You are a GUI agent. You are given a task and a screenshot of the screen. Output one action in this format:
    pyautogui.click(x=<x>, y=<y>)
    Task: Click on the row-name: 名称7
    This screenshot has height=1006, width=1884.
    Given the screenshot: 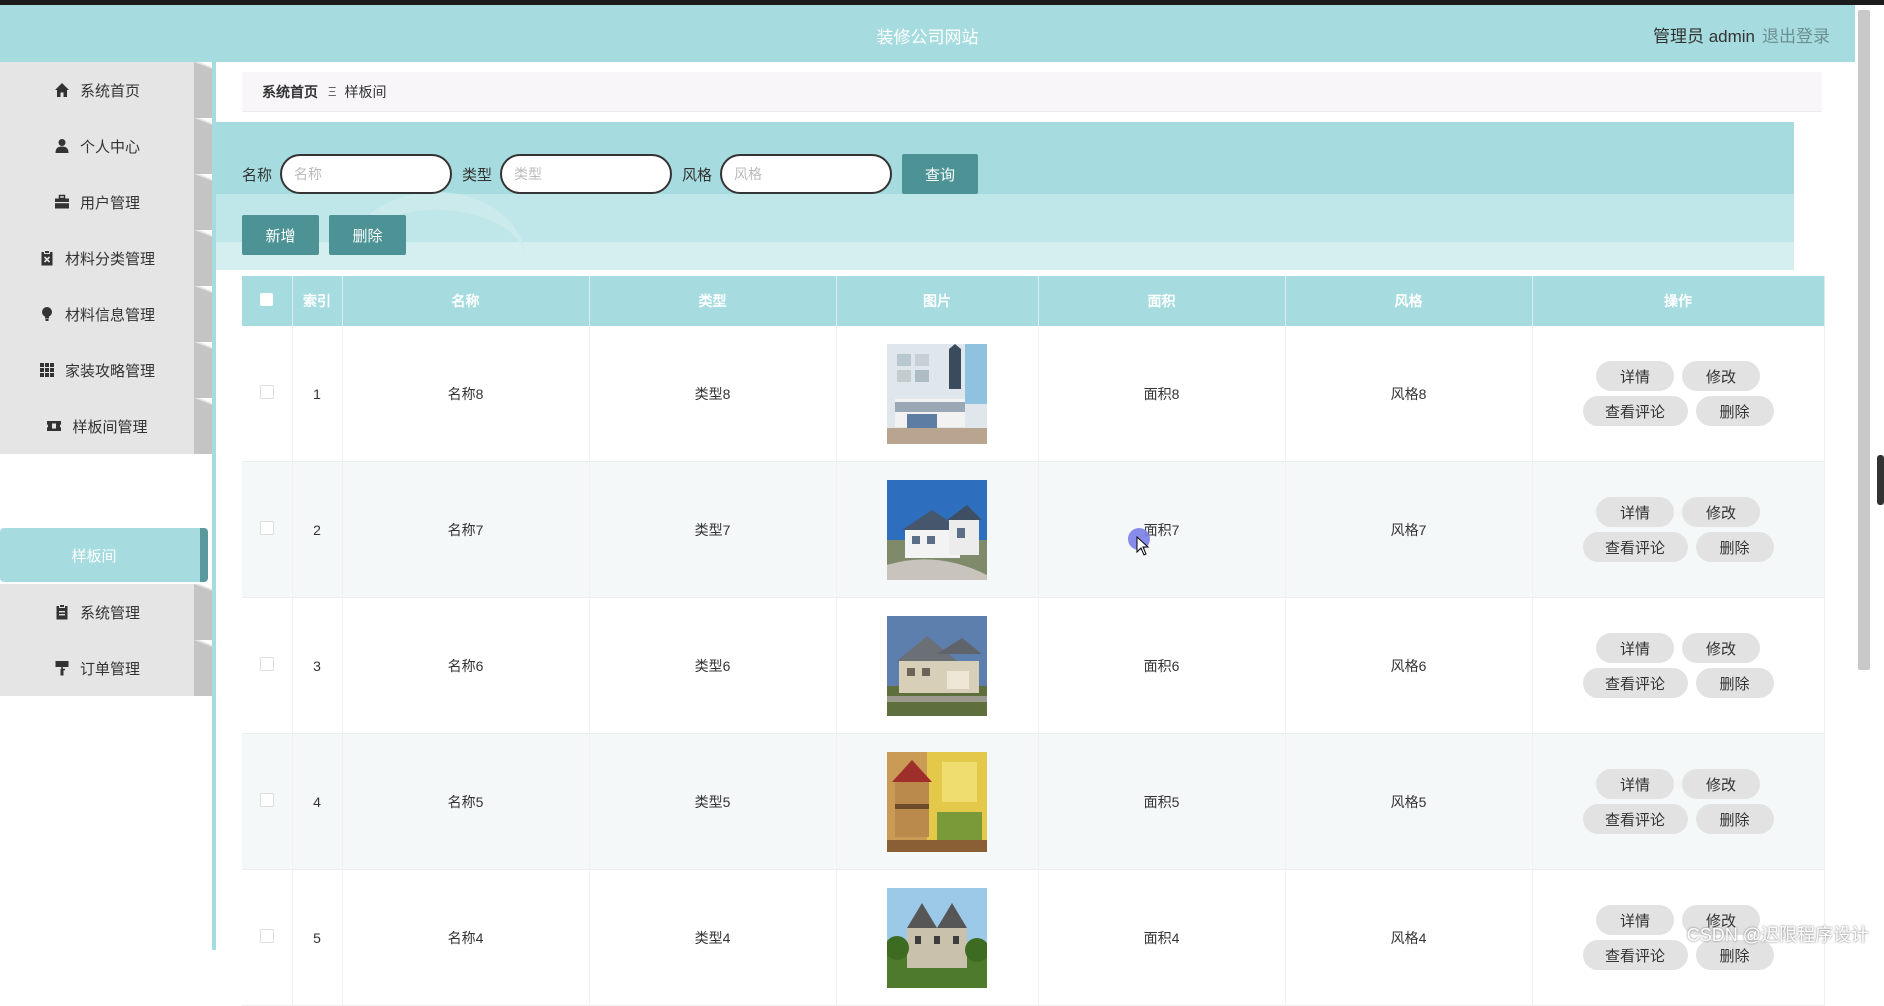 What is the action you would take?
    pyautogui.click(x=466, y=529)
    